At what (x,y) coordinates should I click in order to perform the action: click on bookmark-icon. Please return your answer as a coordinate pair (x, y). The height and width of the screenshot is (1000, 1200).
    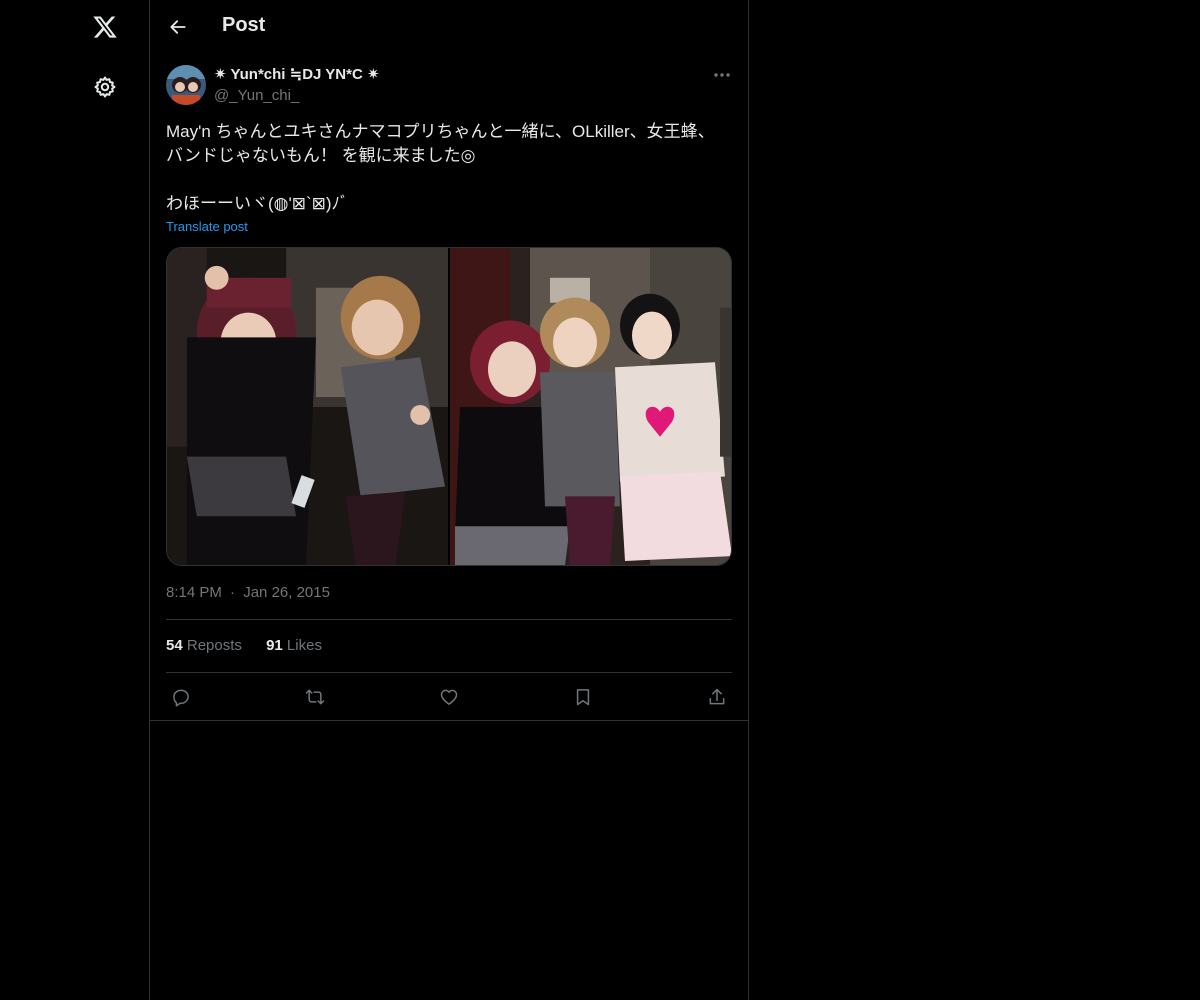
    Looking at the image, I should click on (583, 697).